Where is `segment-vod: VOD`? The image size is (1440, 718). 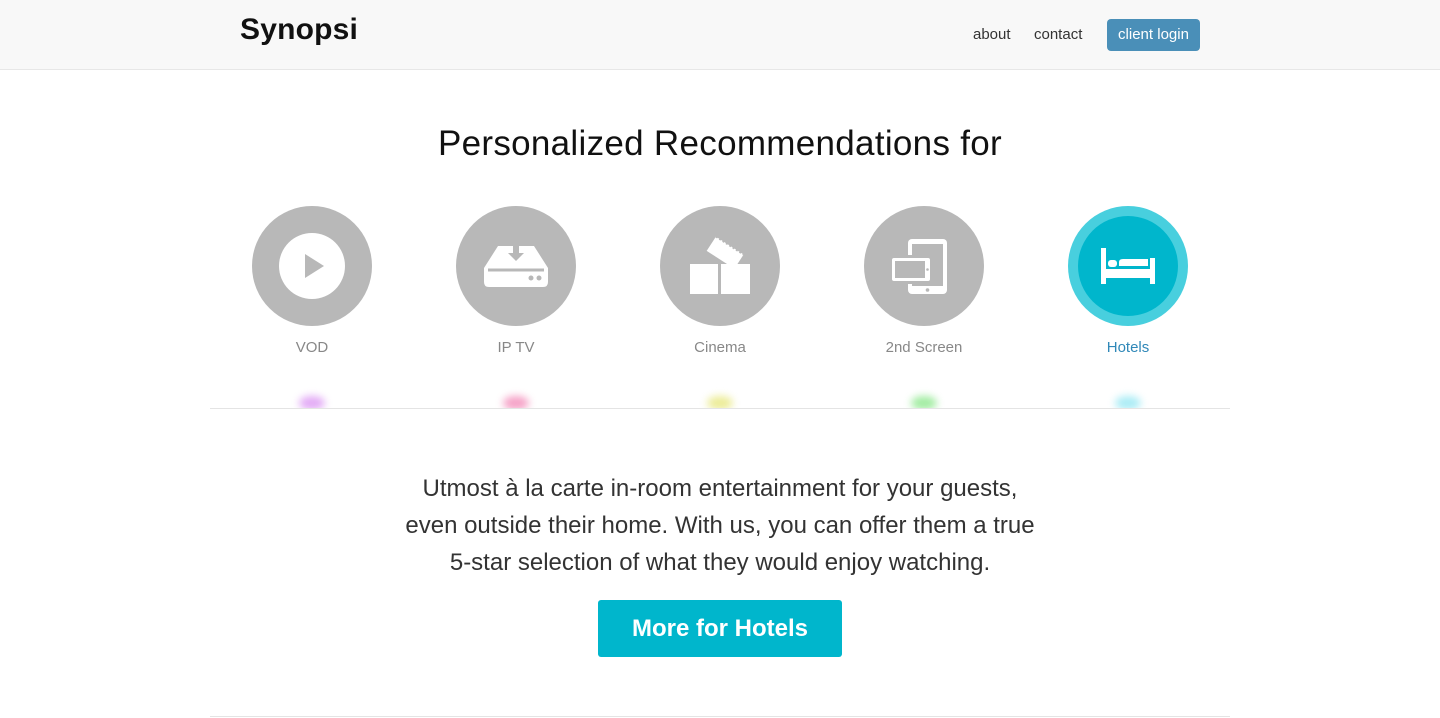
segment-vod: VOD is located at coordinates (312, 281).